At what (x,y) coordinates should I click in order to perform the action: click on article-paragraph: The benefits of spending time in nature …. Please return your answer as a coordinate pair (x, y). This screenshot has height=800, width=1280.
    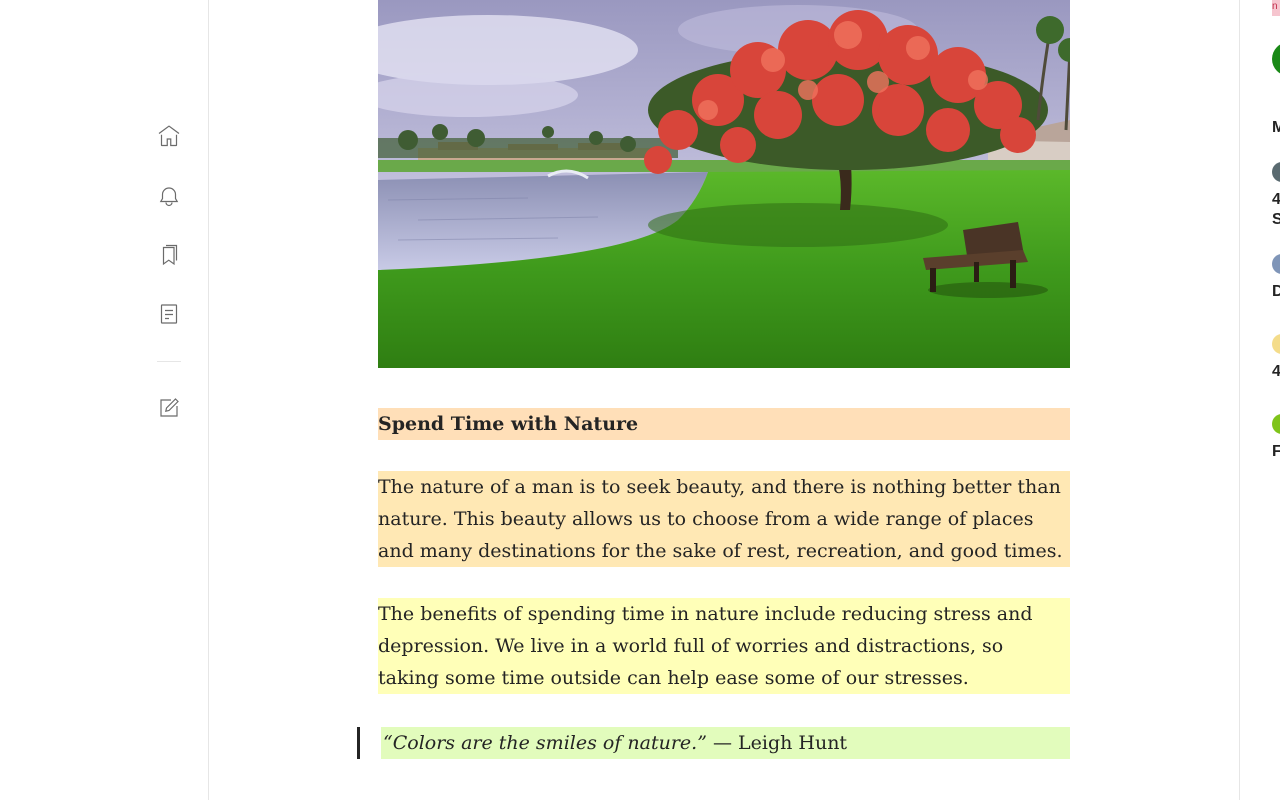
    Looking at the image, I should click on (724, 646).